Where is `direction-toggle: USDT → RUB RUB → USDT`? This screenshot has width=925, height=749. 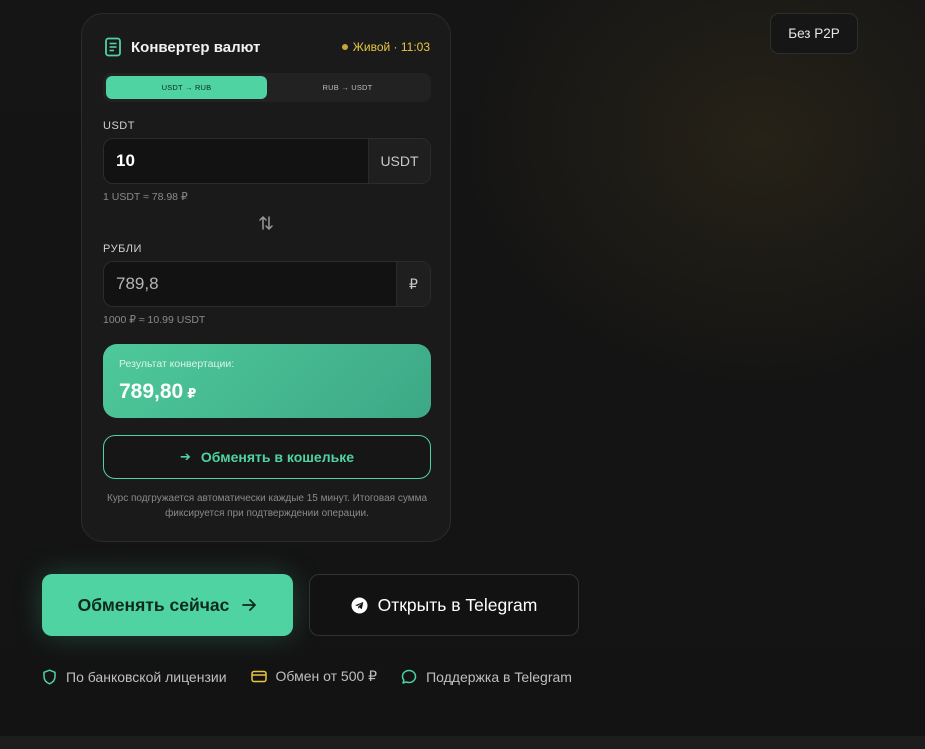 direction-toggle: USDT → RUB RUB → USDT is located at coordinates (267, 87).